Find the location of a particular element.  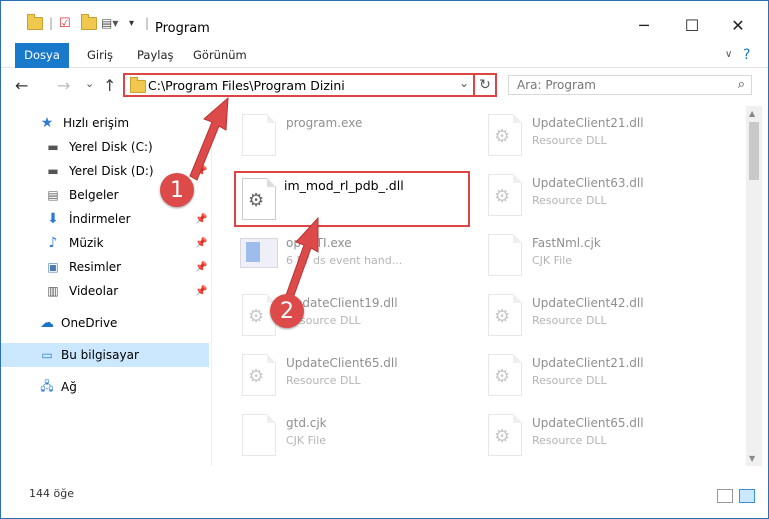

annotation-arrows is located at coordinates (254, 199).